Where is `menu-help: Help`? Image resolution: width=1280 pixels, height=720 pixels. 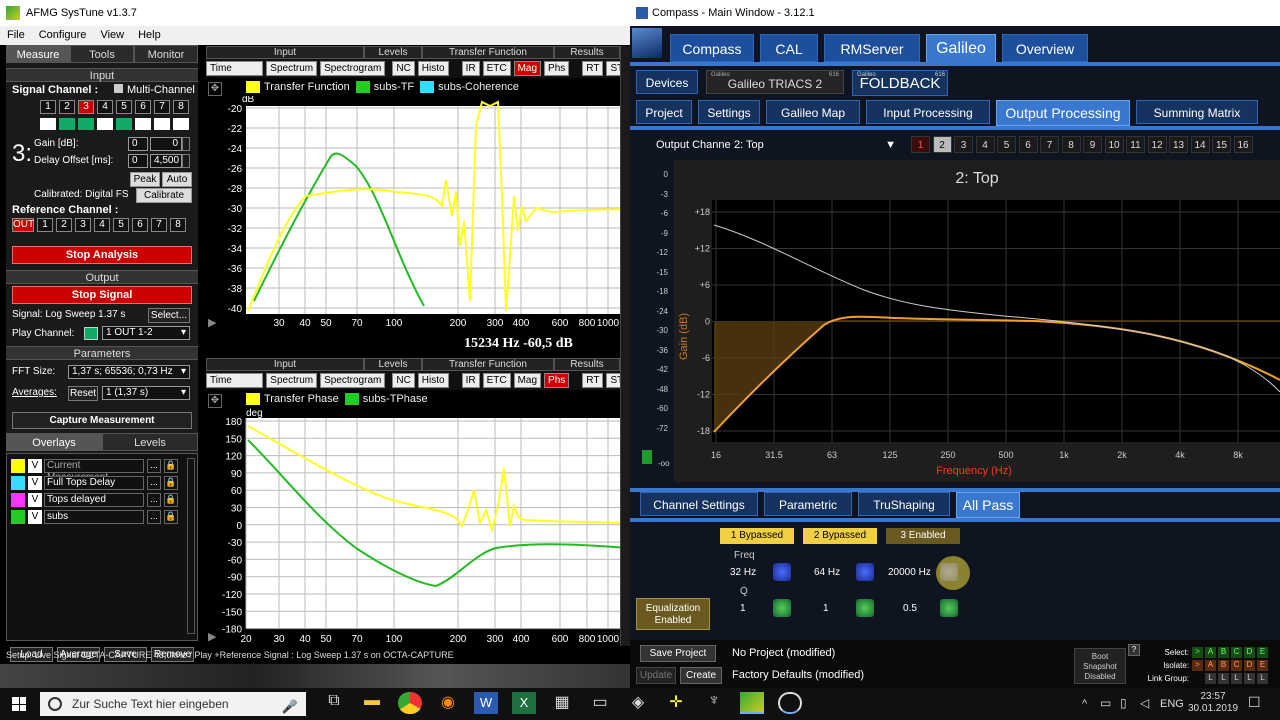 menu-help: Help is located at coordinates (149, 35).